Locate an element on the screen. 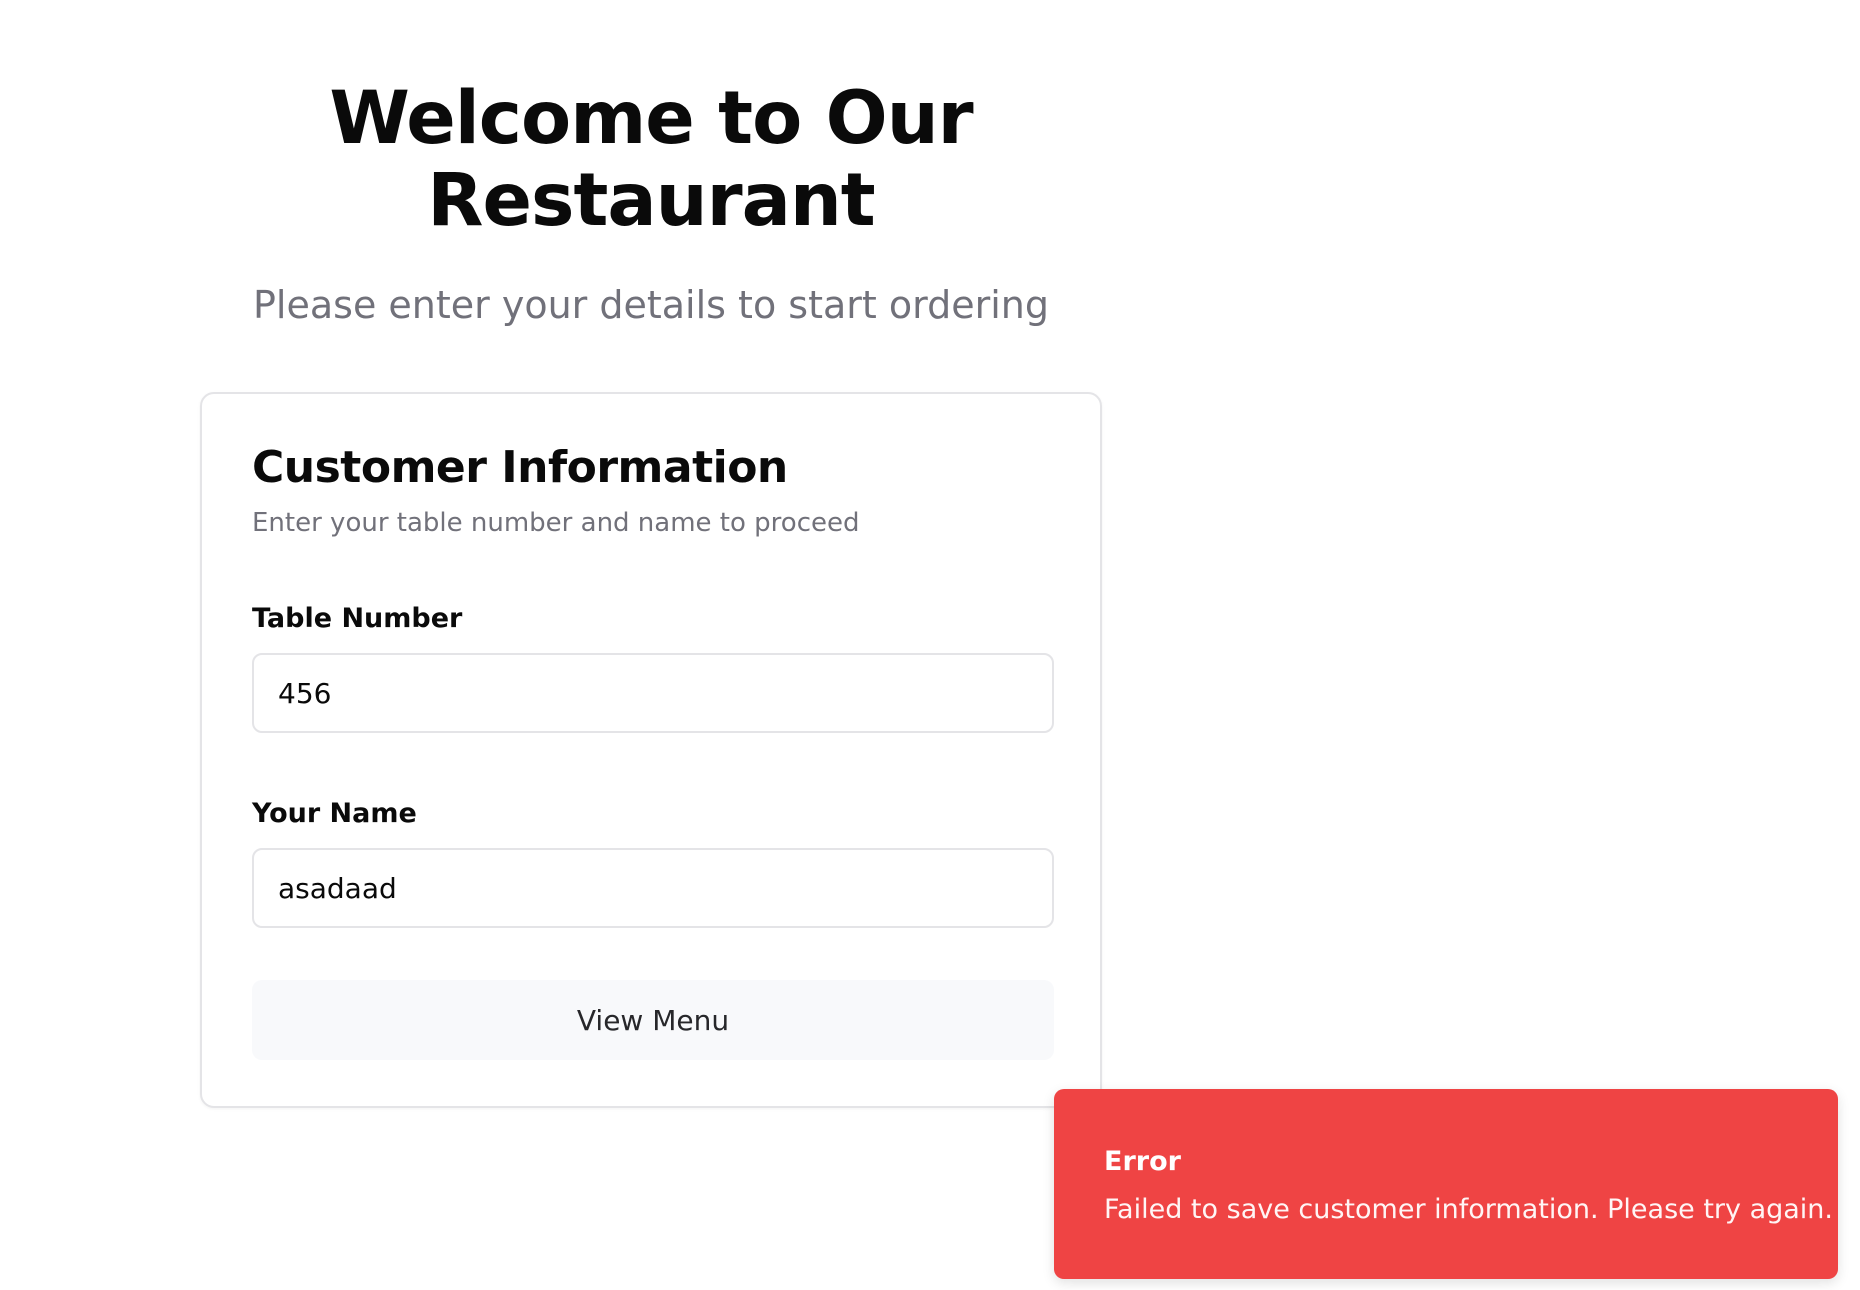  page-title: Welcome to Our Restaurant is located at coordinates (651, 160).